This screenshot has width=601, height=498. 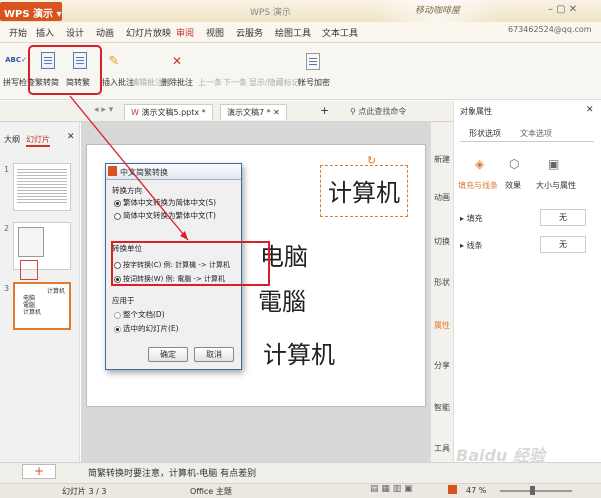 I want to click on play-icon, so click(x=452, y=489).